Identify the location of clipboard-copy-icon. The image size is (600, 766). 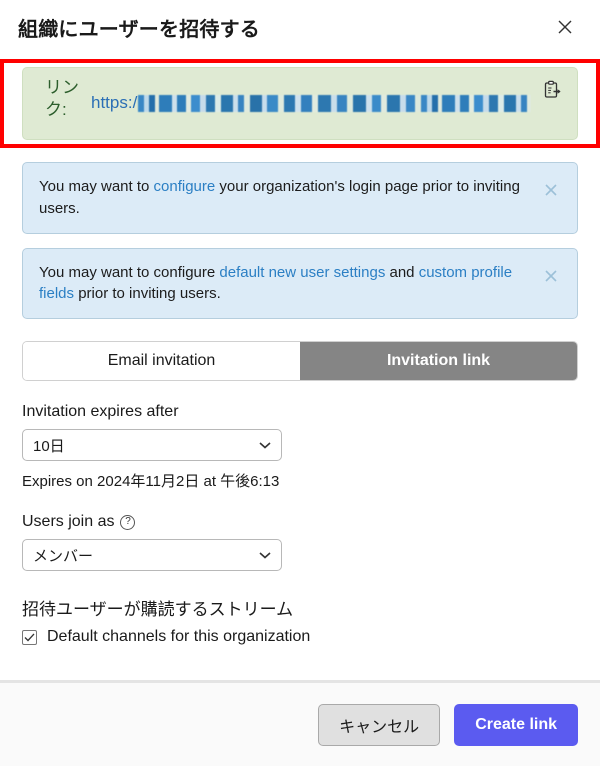
(552, 90).